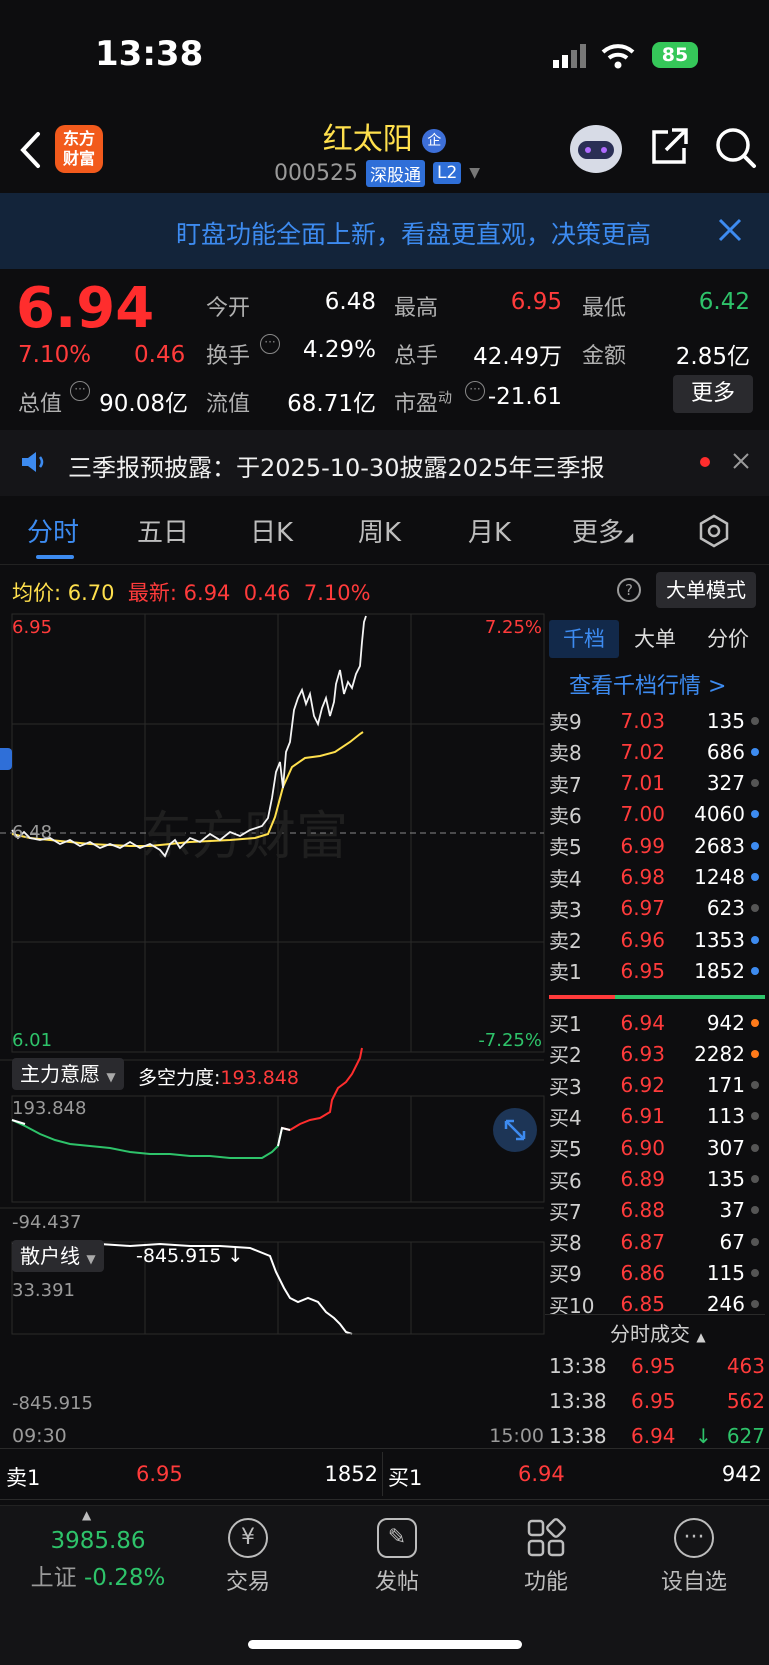 This screenshot has width=769, height=1665. I want to click on bid-price: 6.89, so click(642, 1179).